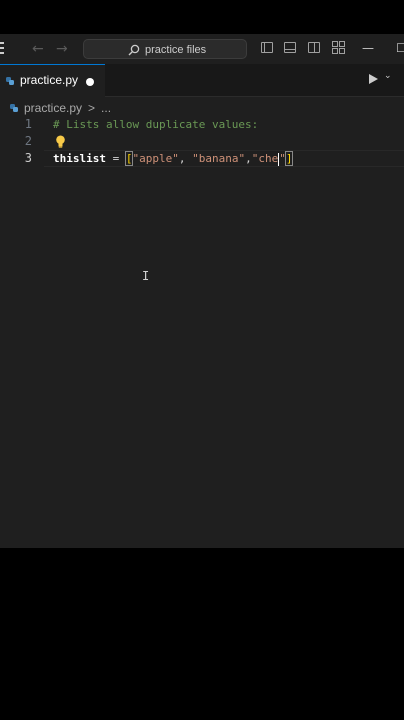 The width and height of the screenshot is (404, 720). I want to click on line-code: # Lists allow duplicate values:, so click(155, 124).